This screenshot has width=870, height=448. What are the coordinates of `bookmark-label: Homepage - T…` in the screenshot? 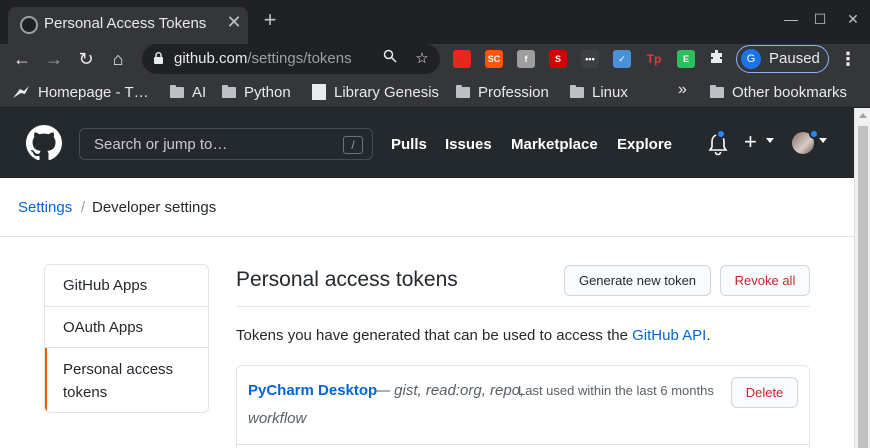 It's located at (93, 92).